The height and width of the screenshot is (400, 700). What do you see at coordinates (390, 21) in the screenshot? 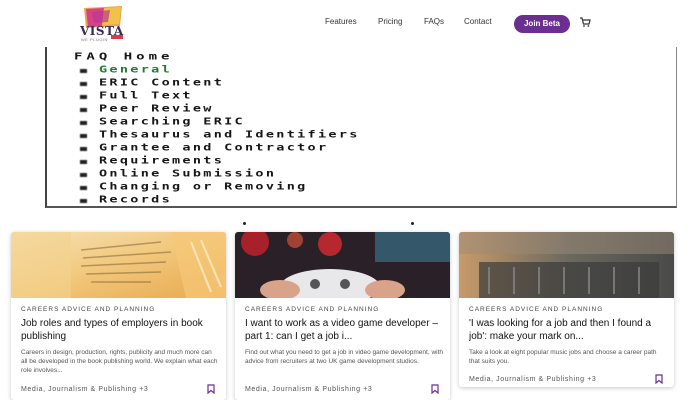
I see `nav-pricing: Pricing` at bounding box center [390, 21].